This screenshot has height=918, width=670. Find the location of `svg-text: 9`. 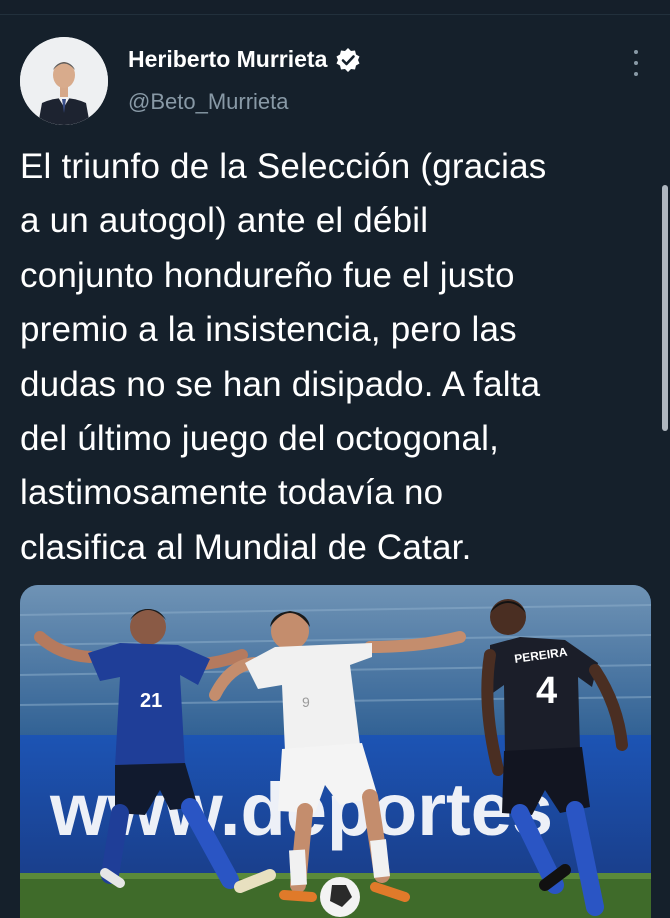

svg-text: 9 is located at coordinates (306, 702).